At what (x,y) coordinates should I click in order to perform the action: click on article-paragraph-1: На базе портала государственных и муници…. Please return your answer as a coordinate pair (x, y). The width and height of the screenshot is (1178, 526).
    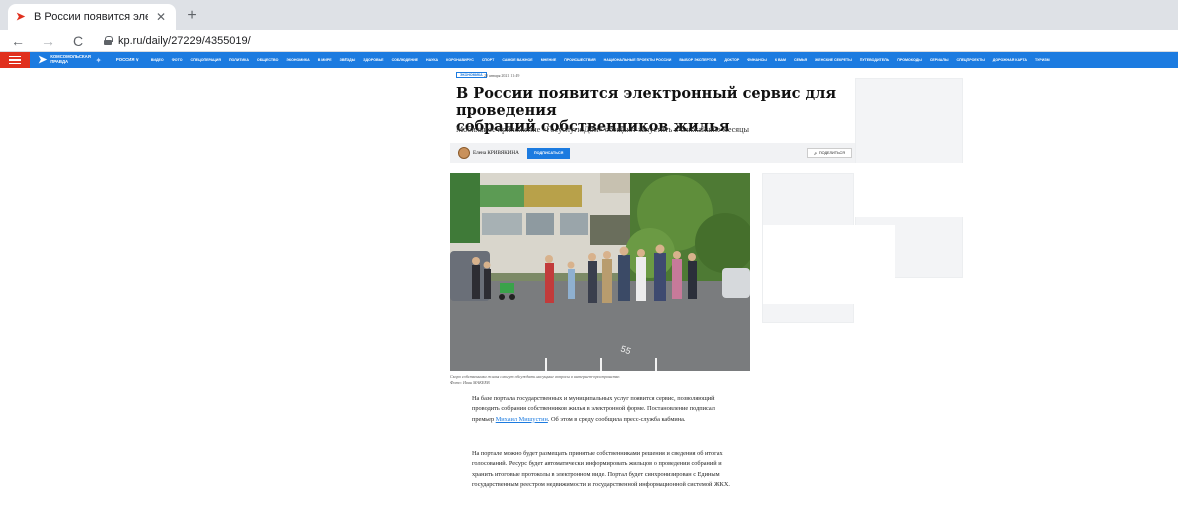
    Looking at the image, I should click on (603, 409).